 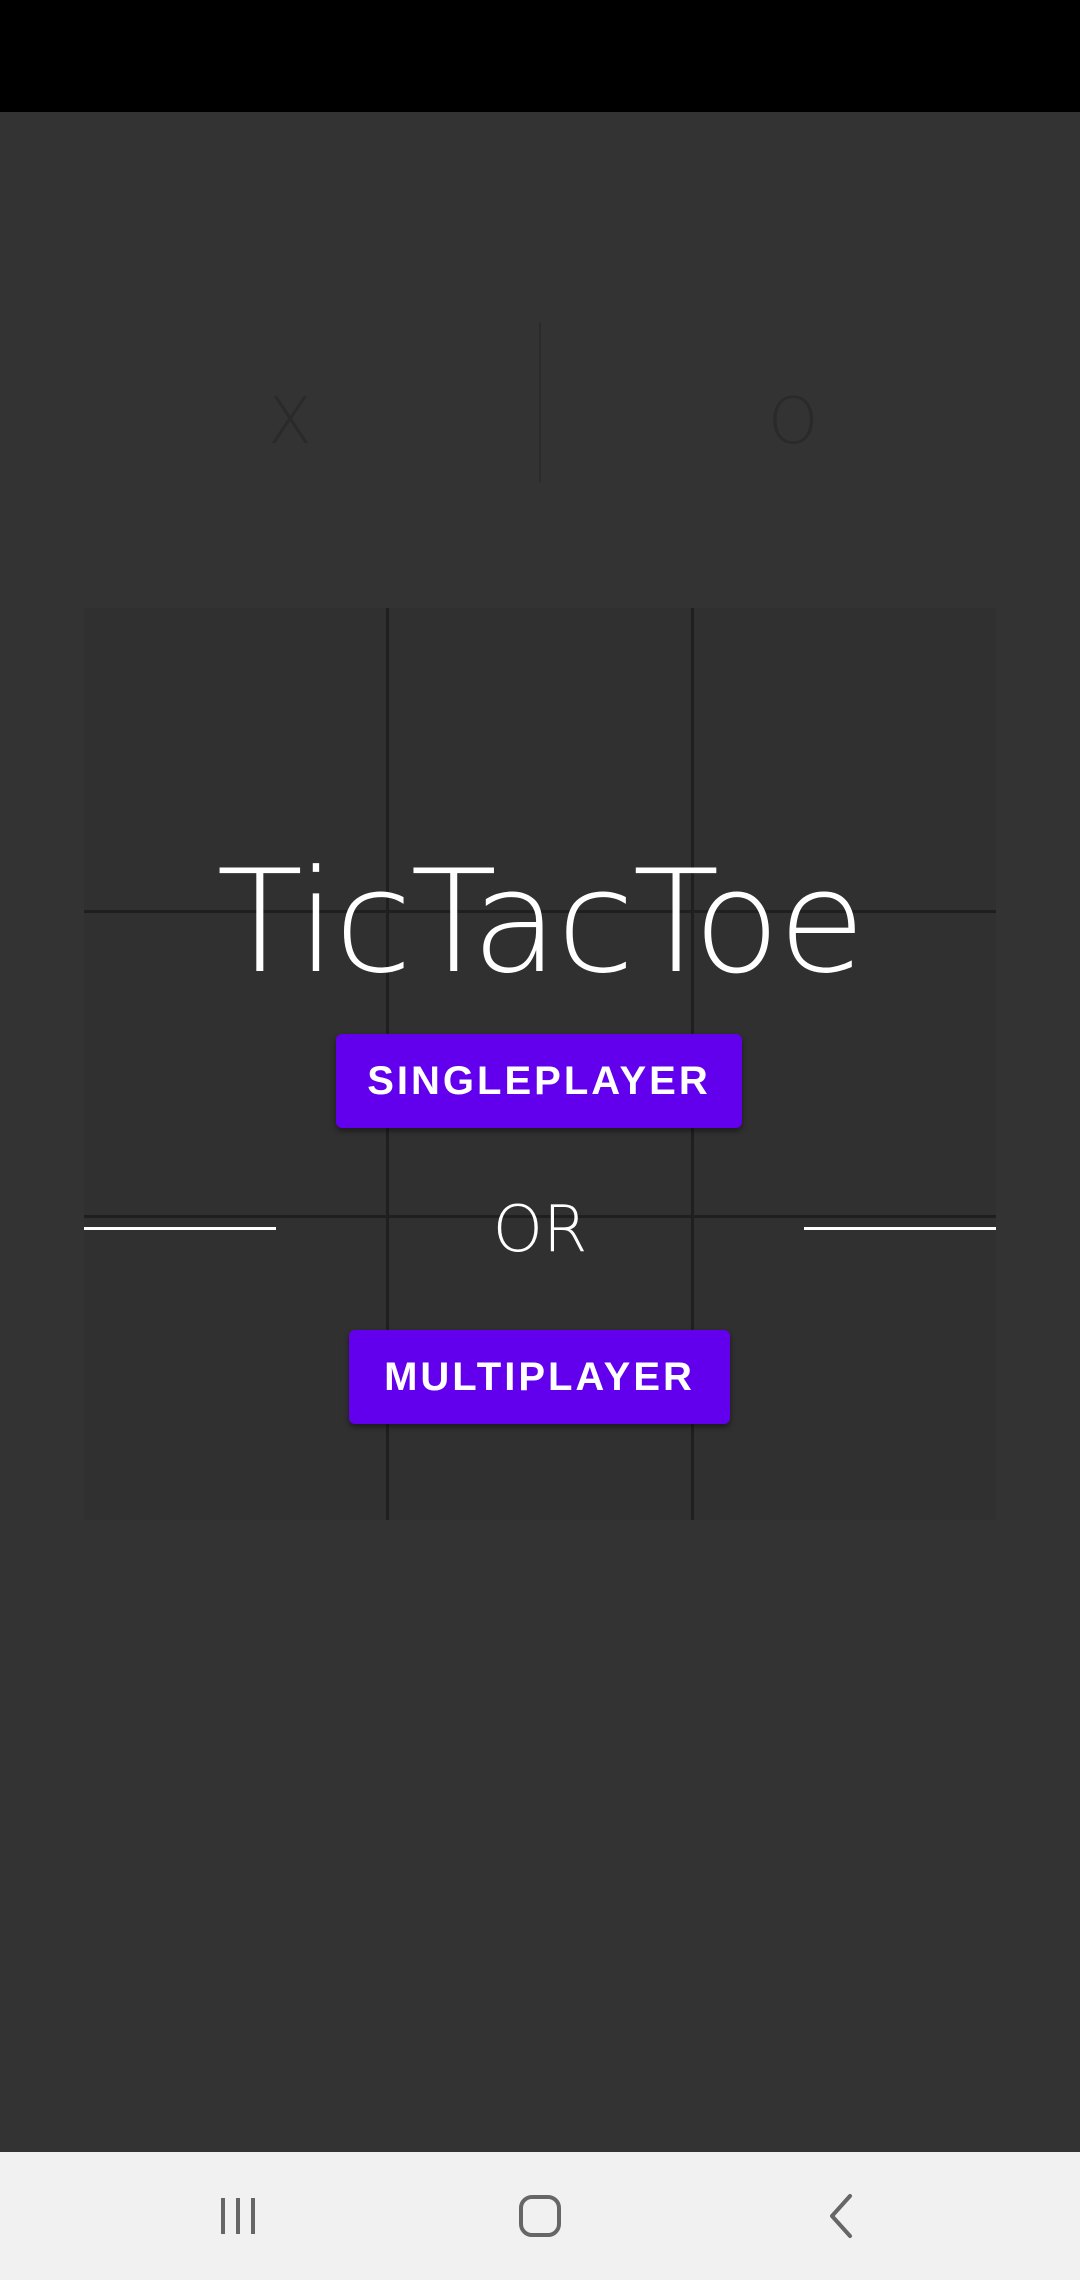 I want to click on or-divider-left, so click(x=180, y=1228).